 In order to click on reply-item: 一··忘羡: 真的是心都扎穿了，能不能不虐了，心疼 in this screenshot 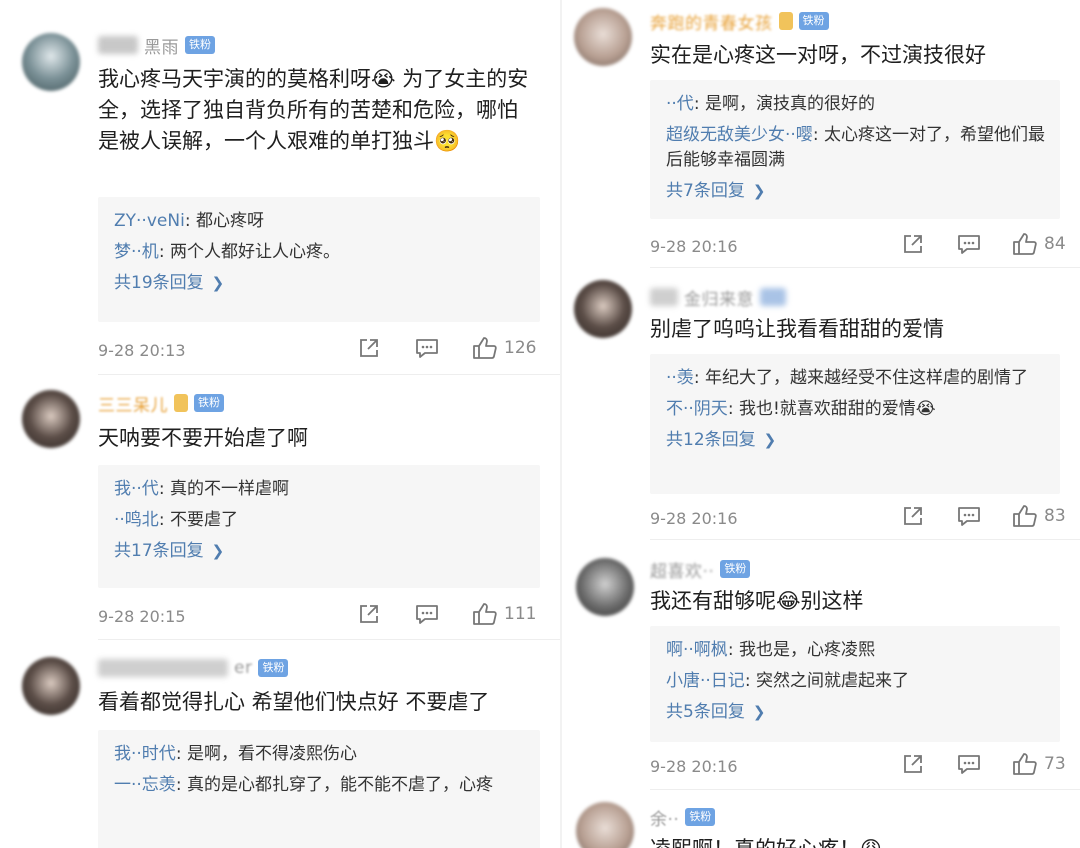, I will do `click(320, 785)`.